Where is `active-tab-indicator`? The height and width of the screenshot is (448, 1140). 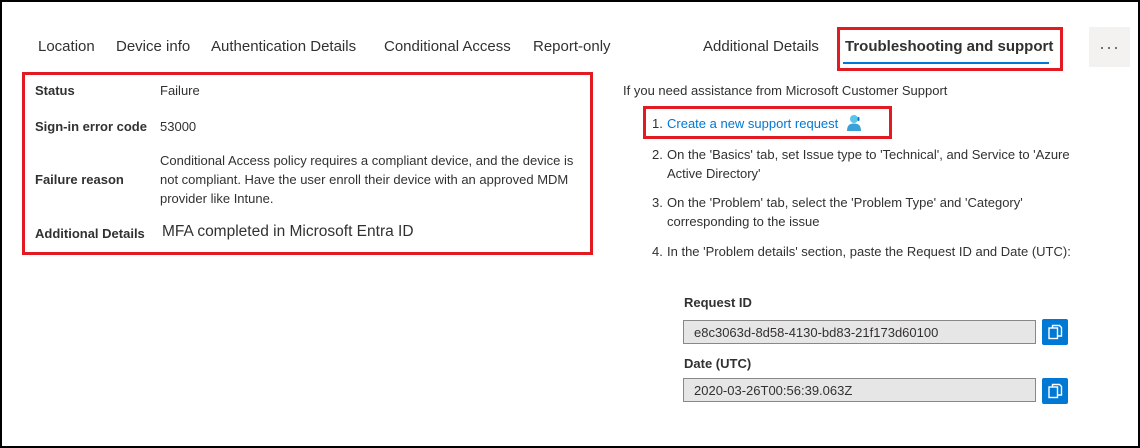
active-tab-indicator is located at coordinates (946, 63).